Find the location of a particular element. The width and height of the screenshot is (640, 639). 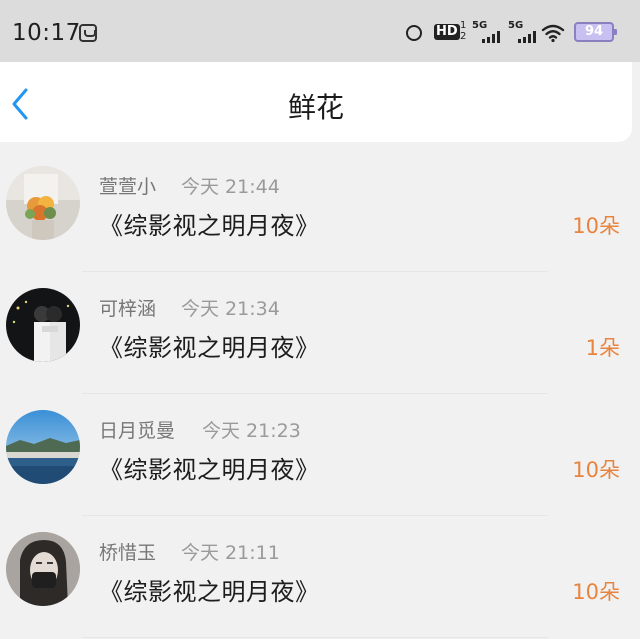

status-time: 10:17 is located at coordinates (46, 33).